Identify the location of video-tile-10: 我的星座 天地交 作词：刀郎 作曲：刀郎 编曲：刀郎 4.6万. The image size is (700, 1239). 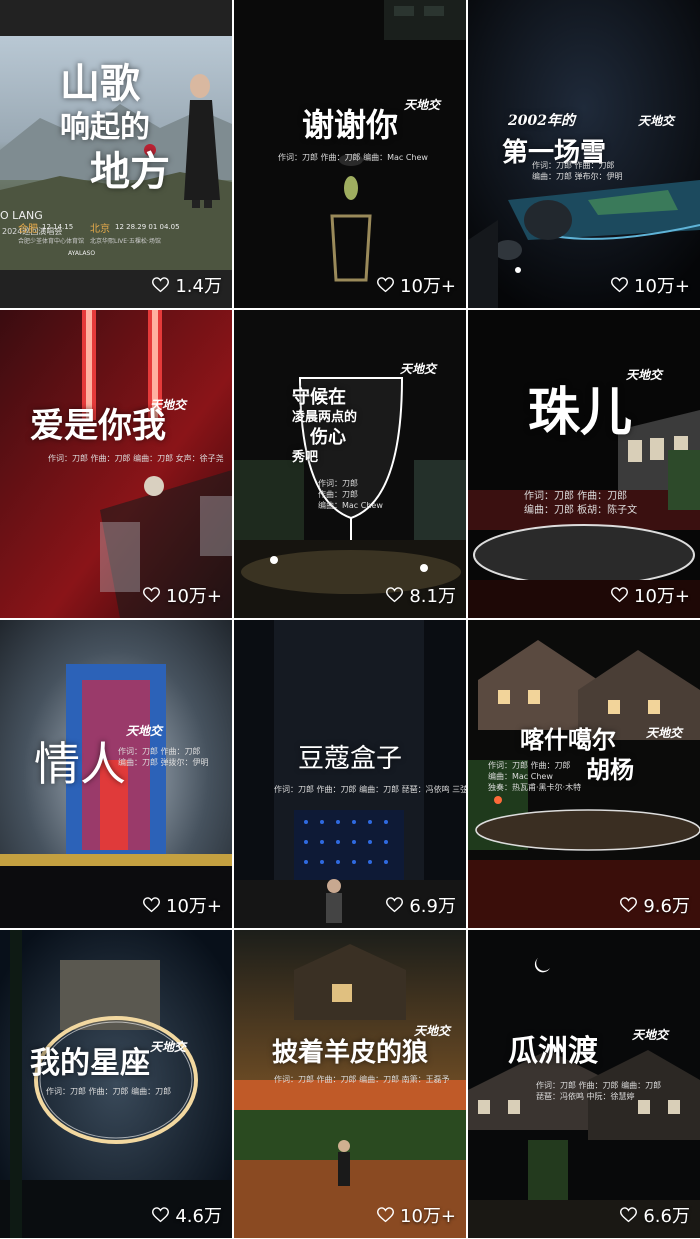
(116, 1084).